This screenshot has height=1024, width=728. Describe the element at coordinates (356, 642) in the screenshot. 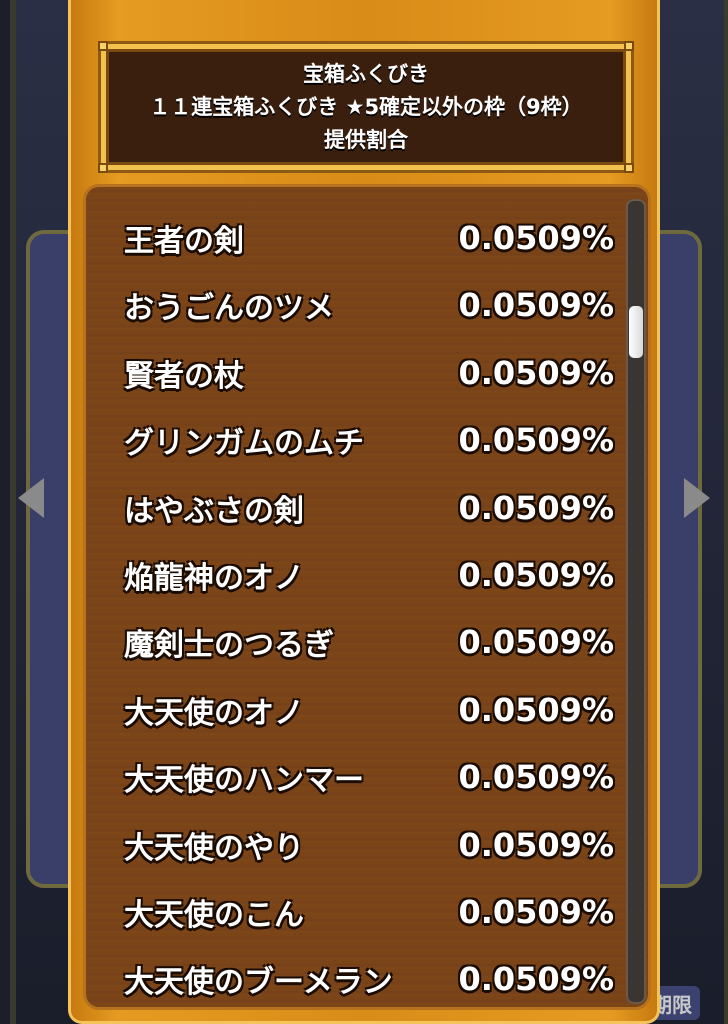

I see `rate-row: 魔剣士のつるぎ 0.0509%` at that location.